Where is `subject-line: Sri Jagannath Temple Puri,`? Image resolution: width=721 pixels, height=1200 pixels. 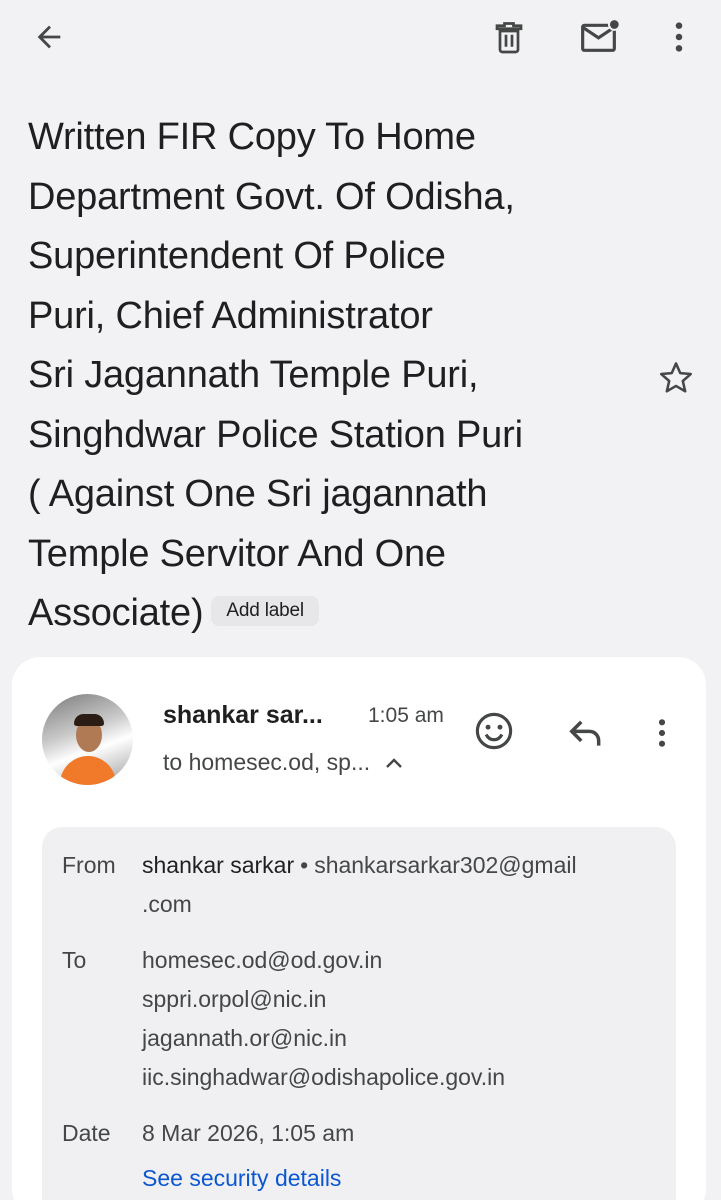
subject-line: Sri Jagannath Temple Puri, is located at coordinates (253, 375).